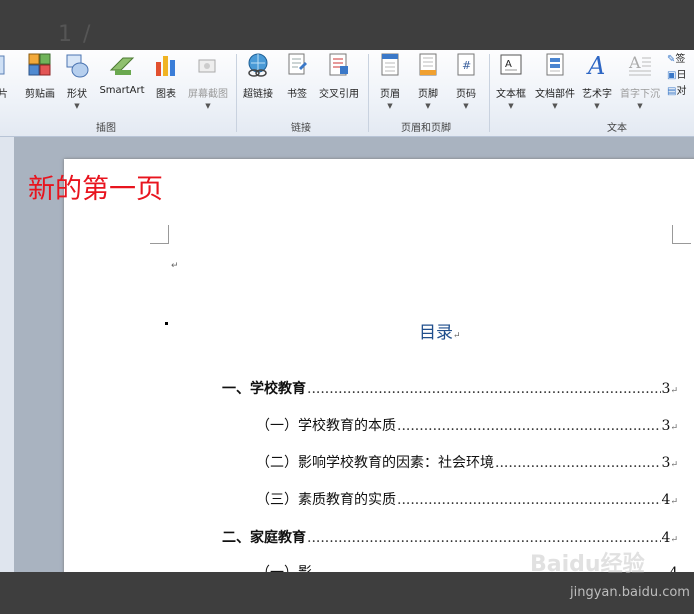 The width and height of the screenshot is (694, 614). Describe the element at coordinates (640, 106) in the screenshot. I see `drop-cap-dropdown-arrow: ▼` at that location.